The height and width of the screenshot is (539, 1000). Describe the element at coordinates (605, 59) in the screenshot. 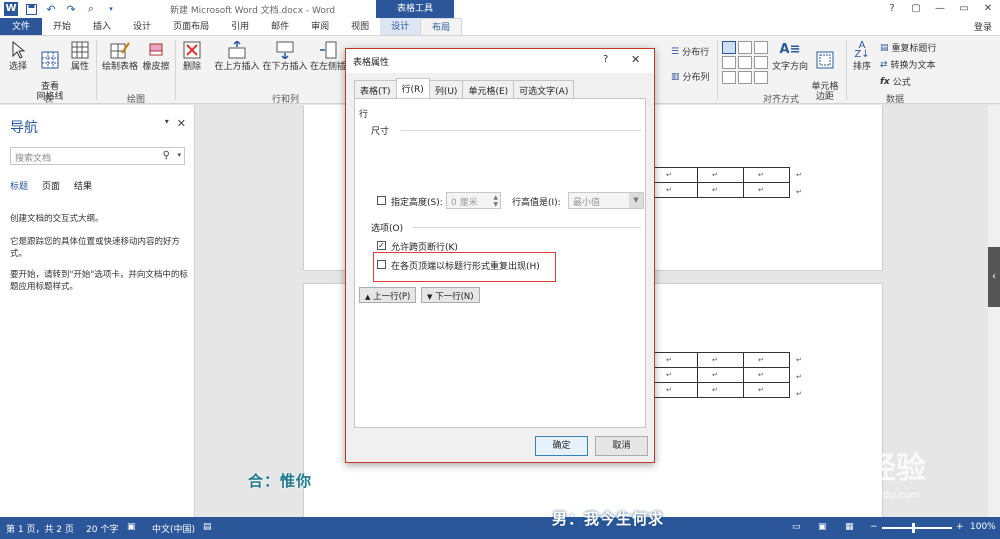

I see `dialog-help-icon: ?` at that location.